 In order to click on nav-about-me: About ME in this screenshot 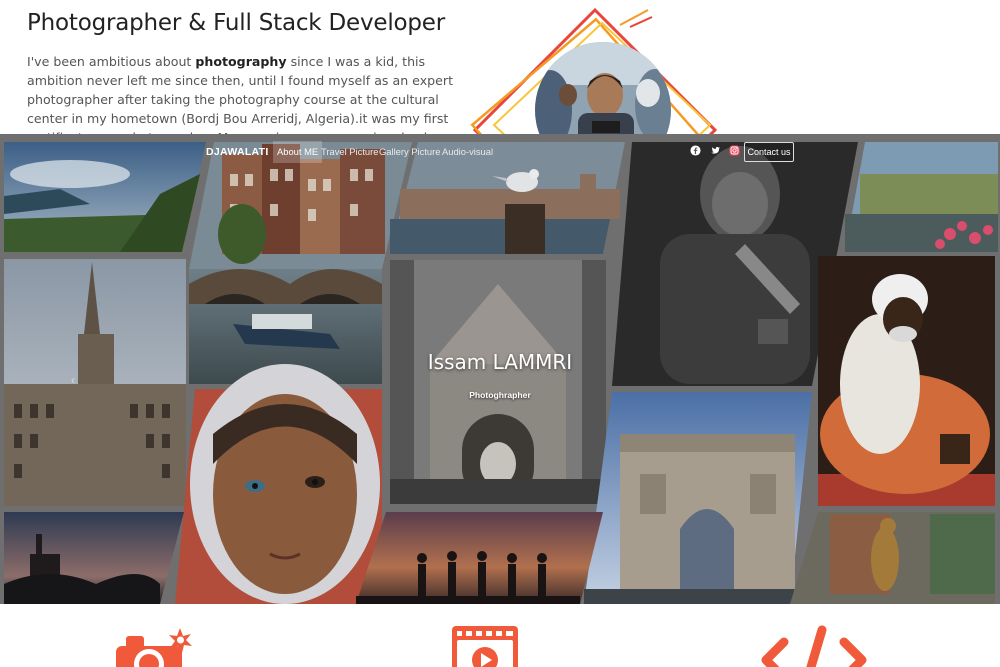, I will do `click(298, 152)`.